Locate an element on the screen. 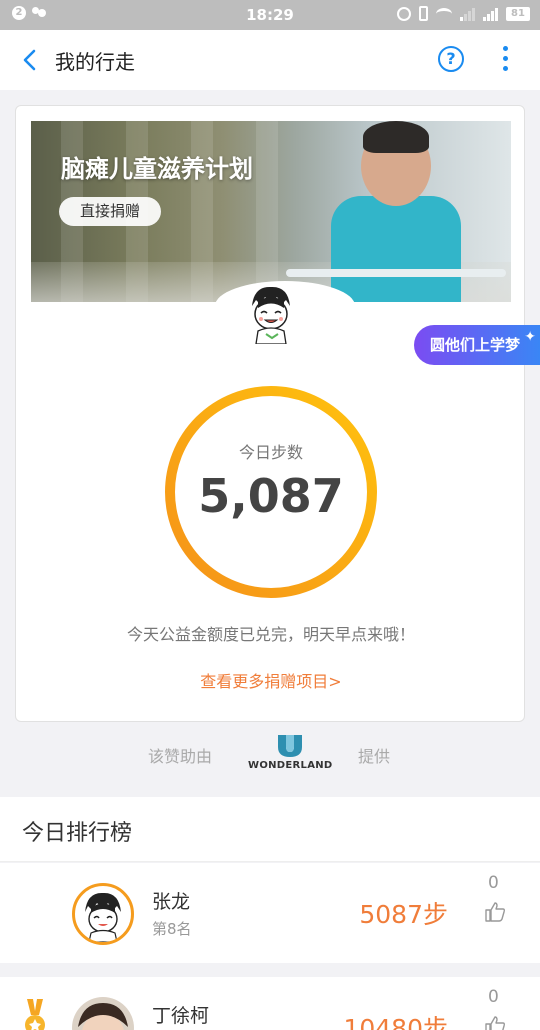 This screenshot has width=540, height=1030. more-projects-link: 查看更多捐赠项目> is located at coordinates (271, 680).